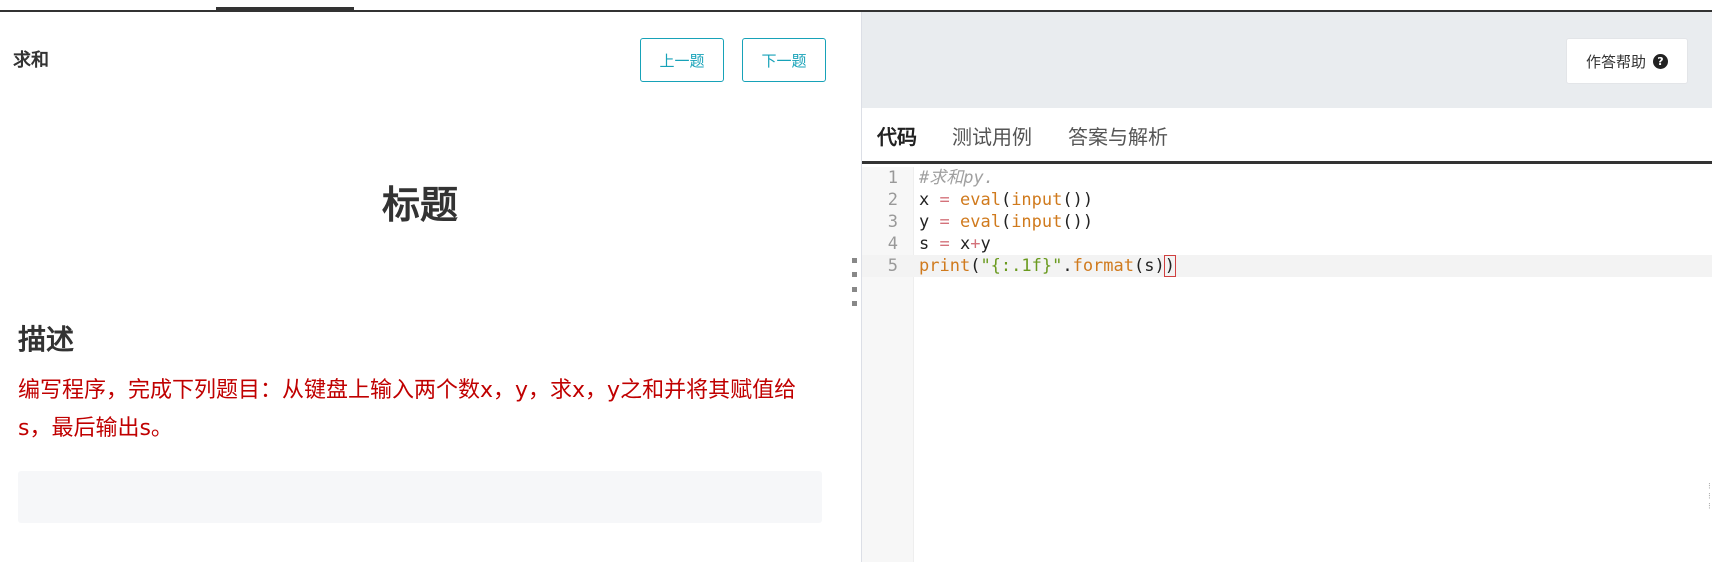 The height and width of the screenshot is (562, 1712). Describe the element at coordinates (956, 178) in the screenshot. I see `code-text: #求和py.` at that location.